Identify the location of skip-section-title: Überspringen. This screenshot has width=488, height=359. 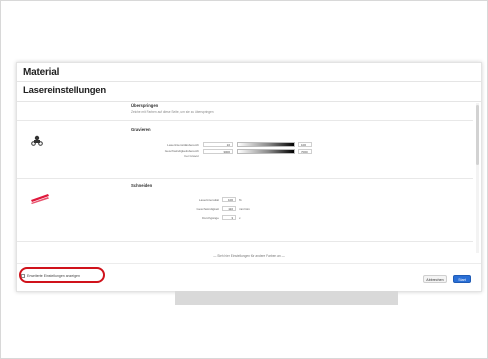
(145, 105).